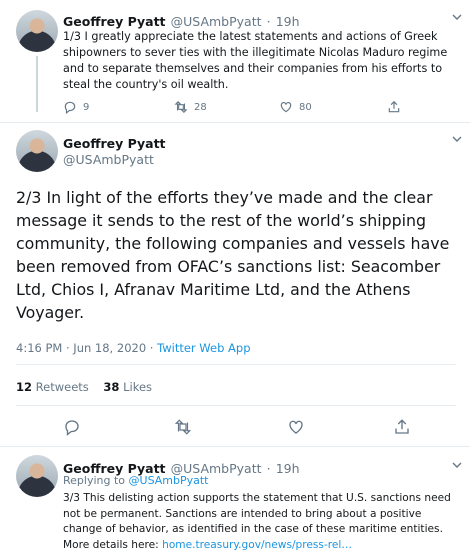 This screenshot has height=556, width=470. Describe the element at coordinates (200, 107) in the screenshot. I see `retweet-count: 28` at that location.